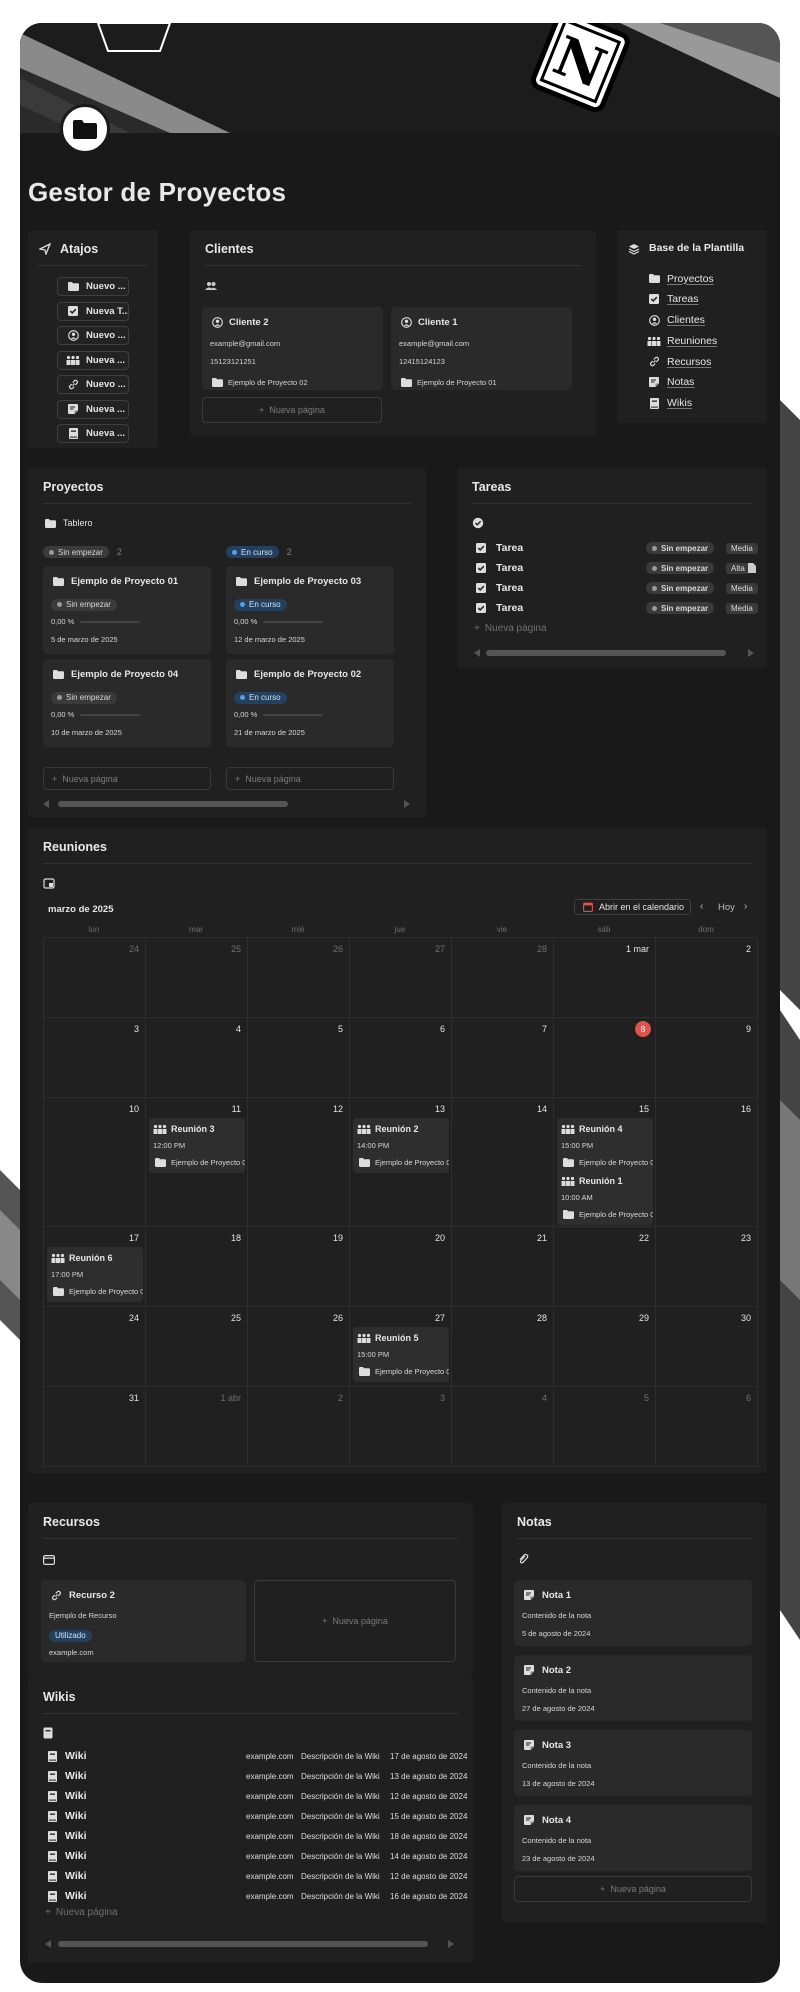  Describe the element at coordinates (95, 978) in the screenshot. I see `calendar-day: 24` at that location.